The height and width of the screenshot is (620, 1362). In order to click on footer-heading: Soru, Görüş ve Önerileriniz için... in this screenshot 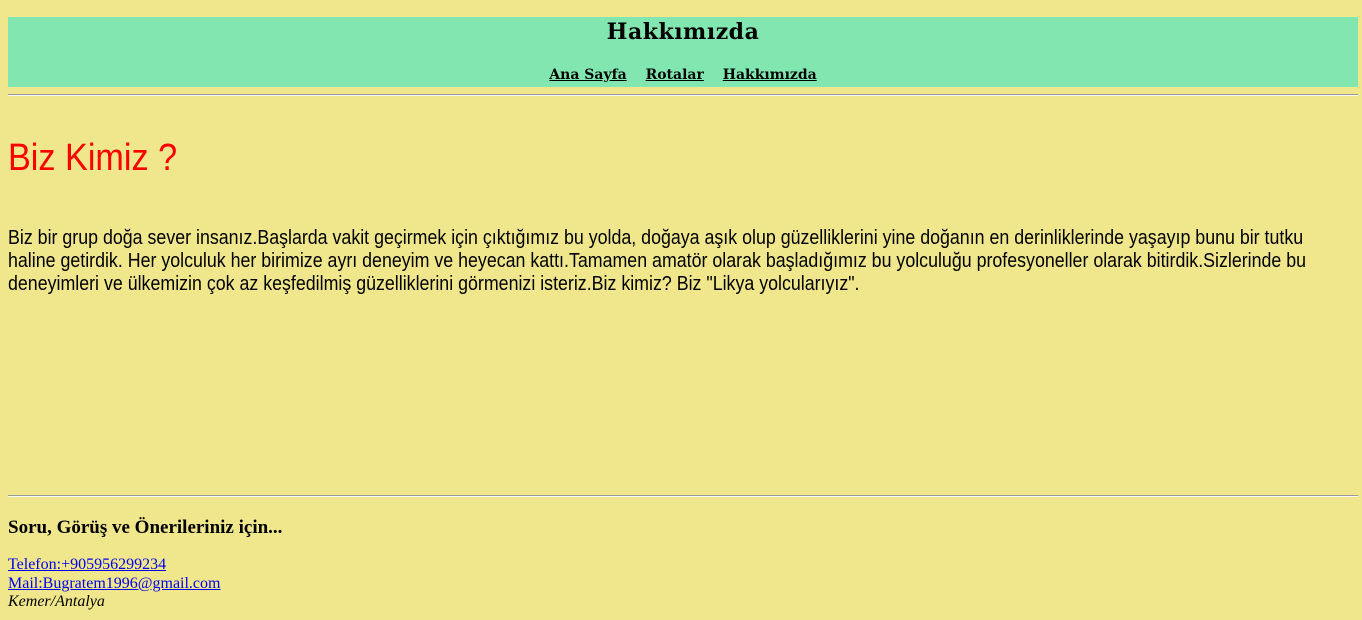, I will do `click(145, 527)`.